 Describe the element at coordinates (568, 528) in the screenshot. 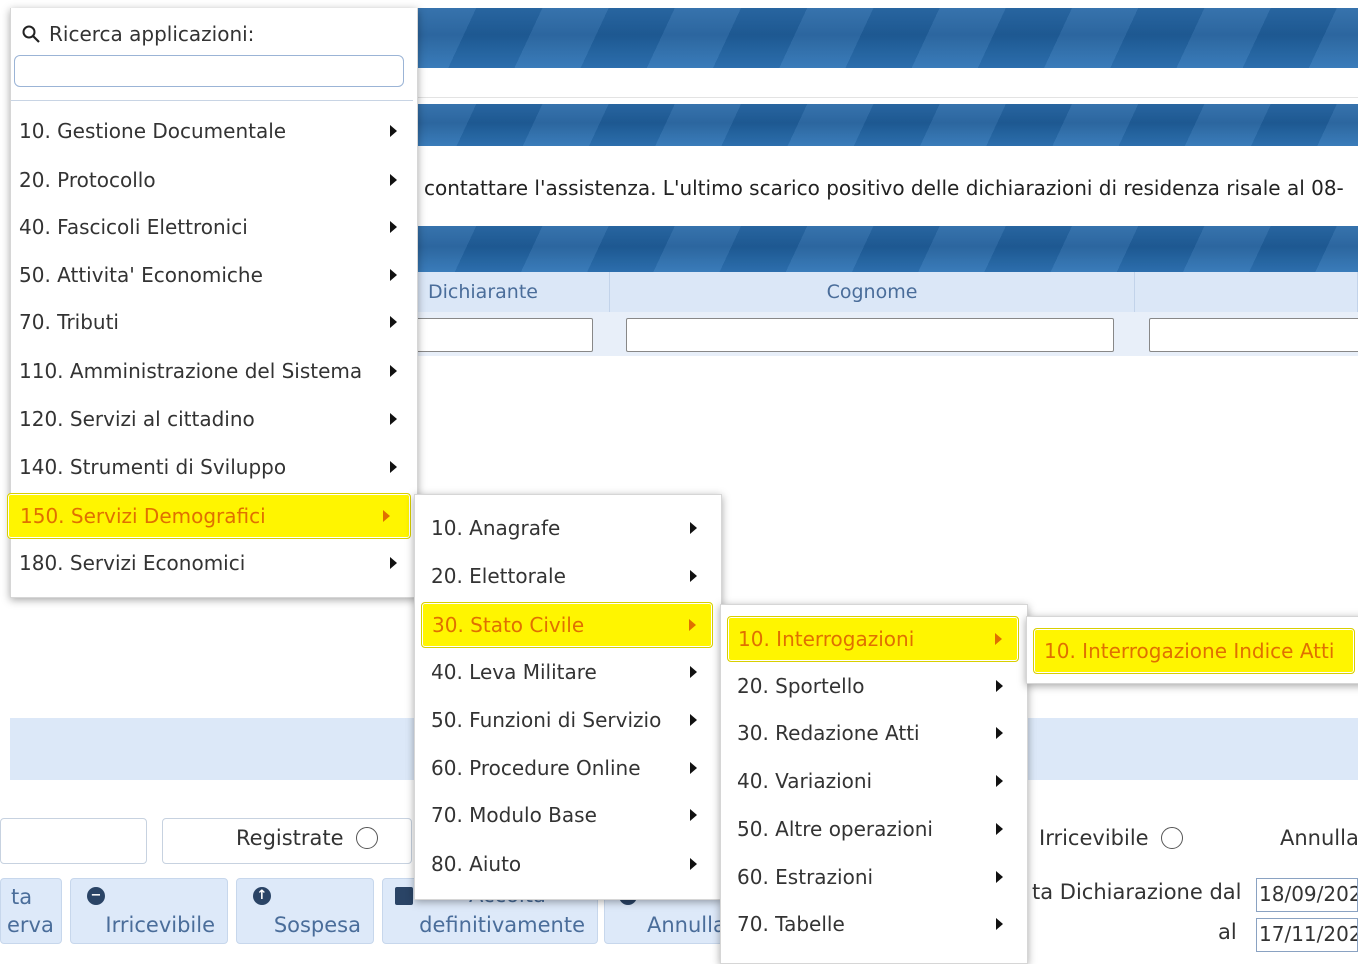

I see `submenu-item-anagrafe: 10. Anagrafe` at that location.